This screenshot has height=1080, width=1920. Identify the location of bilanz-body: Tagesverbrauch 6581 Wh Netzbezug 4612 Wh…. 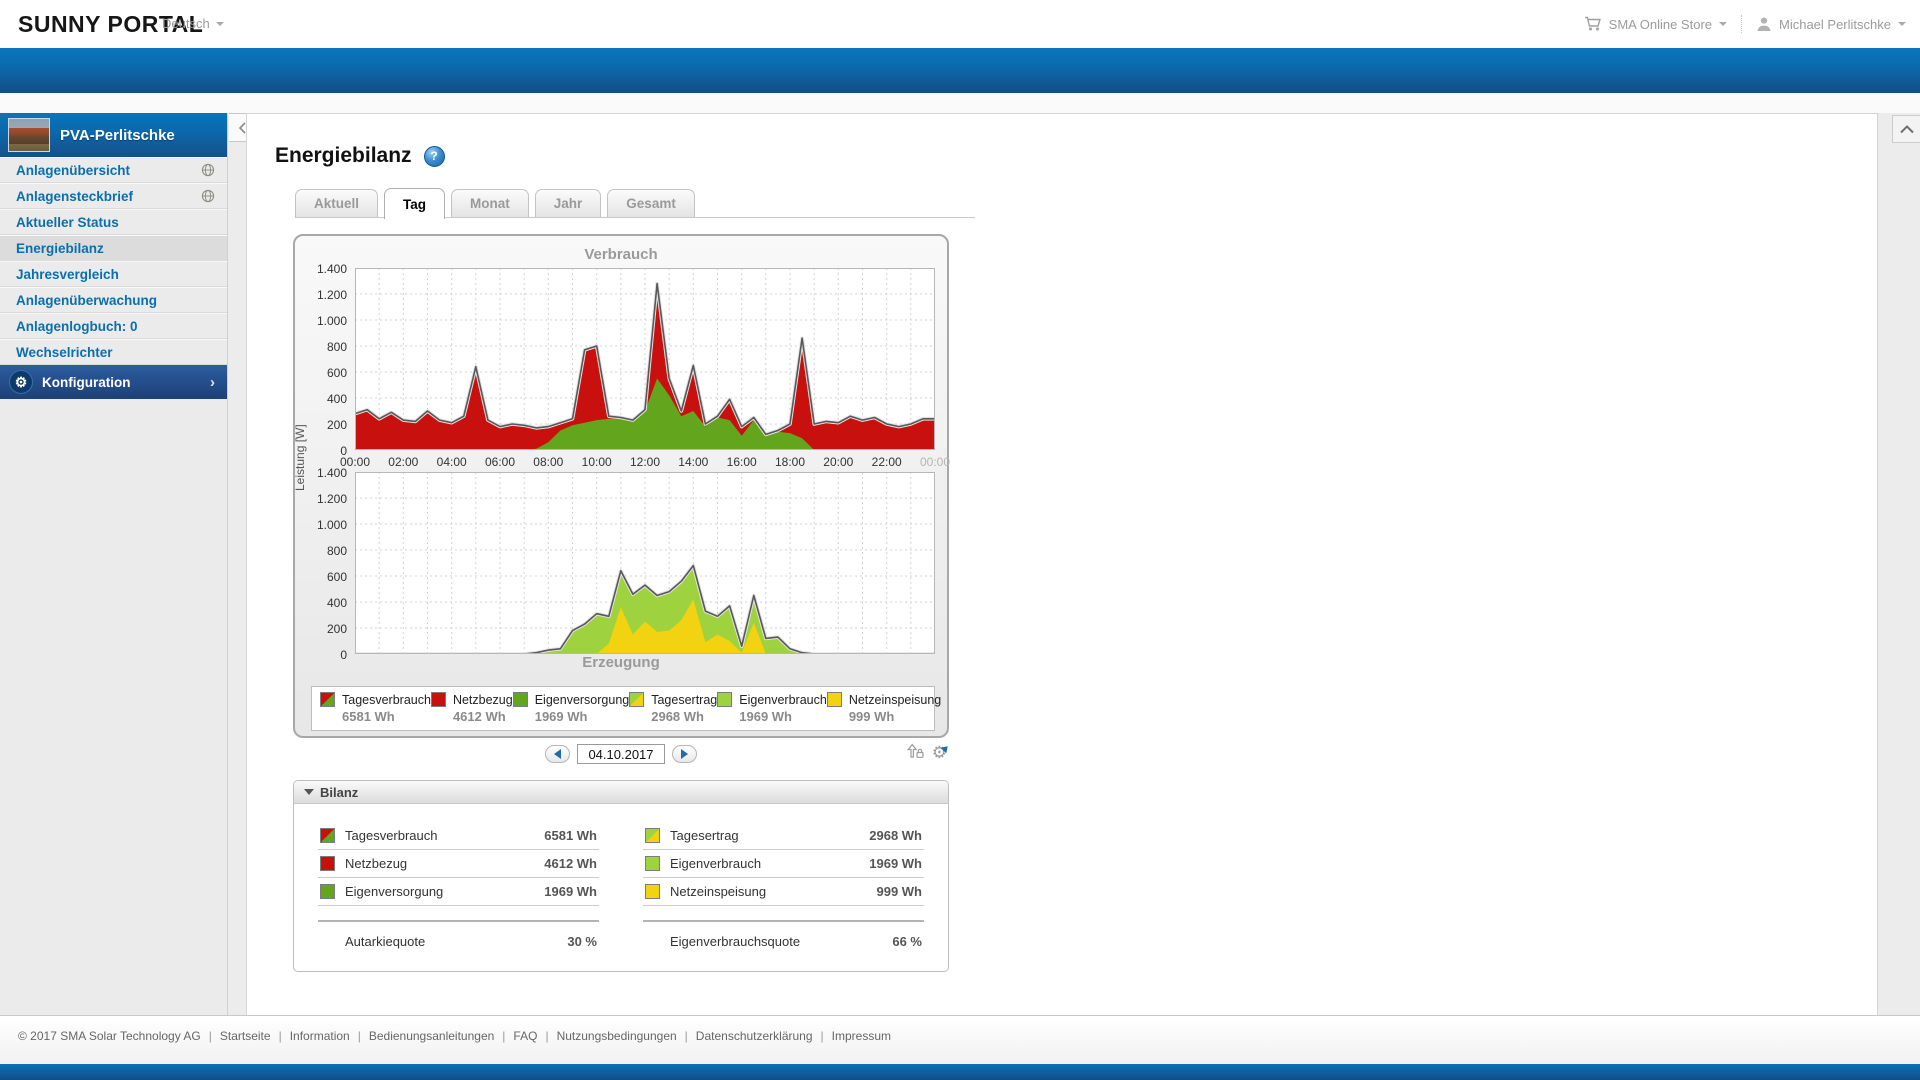
(621, 887).